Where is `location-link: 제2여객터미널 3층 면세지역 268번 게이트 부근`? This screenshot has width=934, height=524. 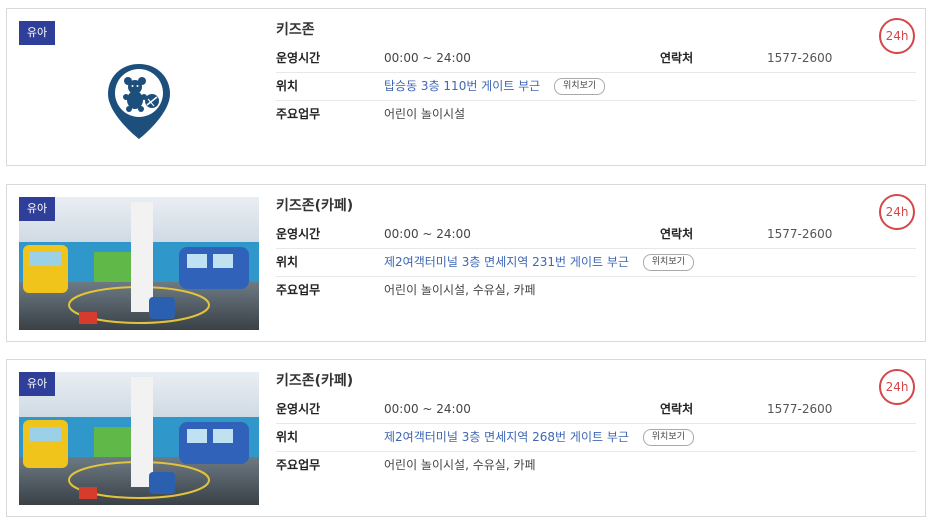 location-link: 제2여객터미널 3층 면세지역 268번 게이트 부근 is located at coordinates (506, 437).